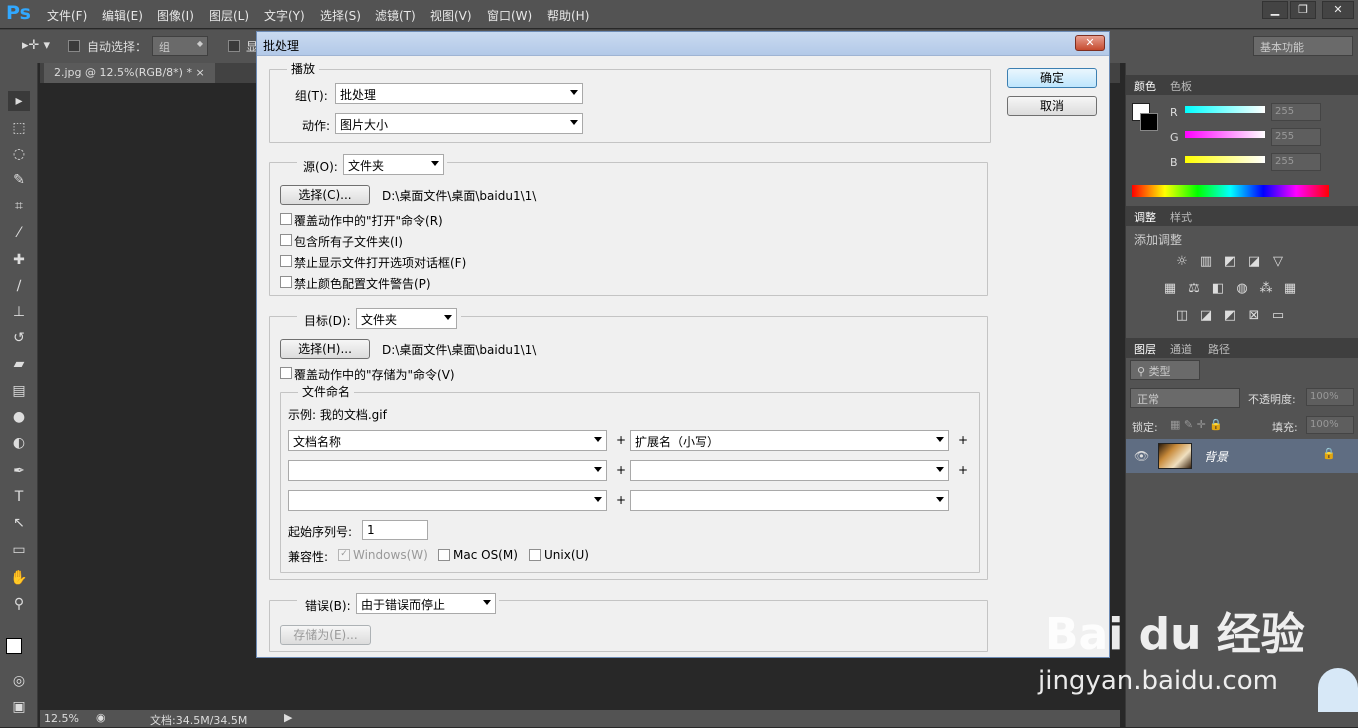  I want to click on menu-layer: 图层(L), so click(229, 15).